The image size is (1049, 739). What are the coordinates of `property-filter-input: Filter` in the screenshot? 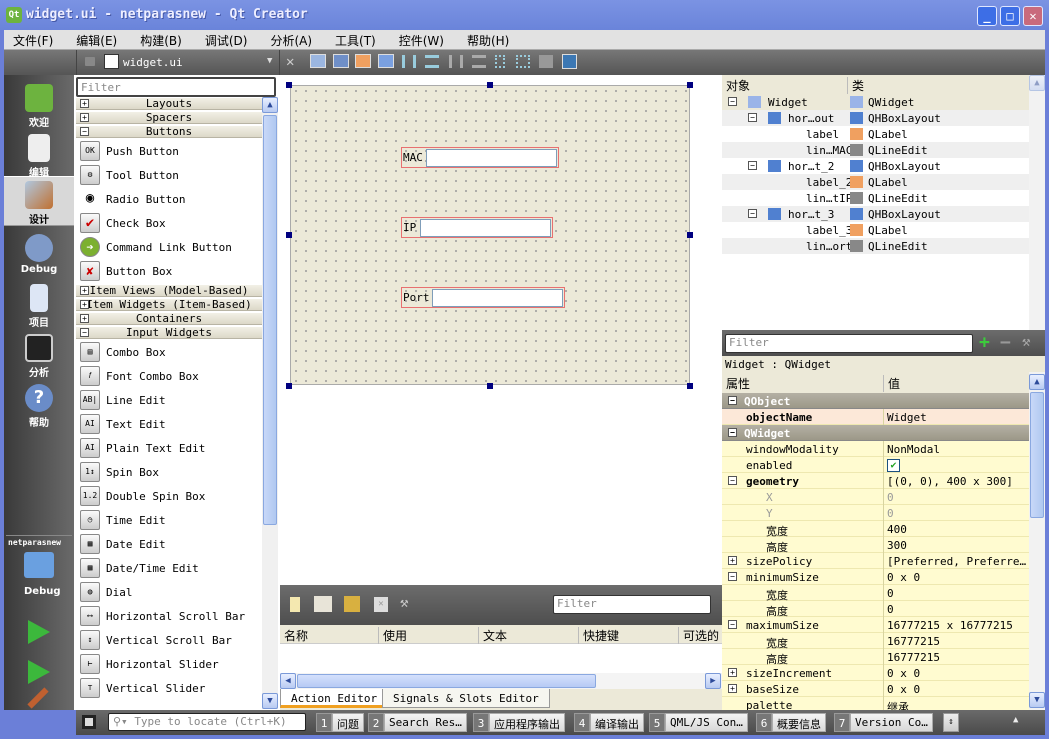 It's located at (849, 343).